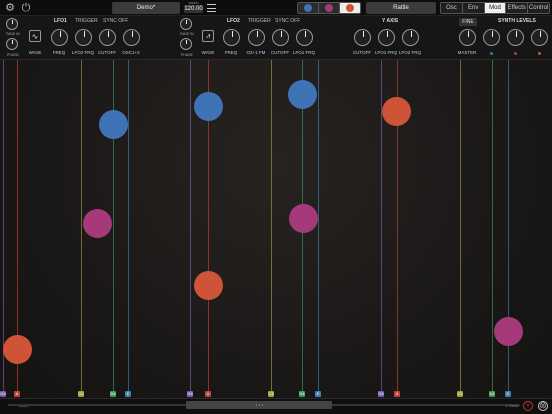 The height and width of the screenshot is (414, 552). What do you see at coordinates (517, 8) in the screenshot?
I see `tab-effects: Effects` at bounding box center [517, 8].